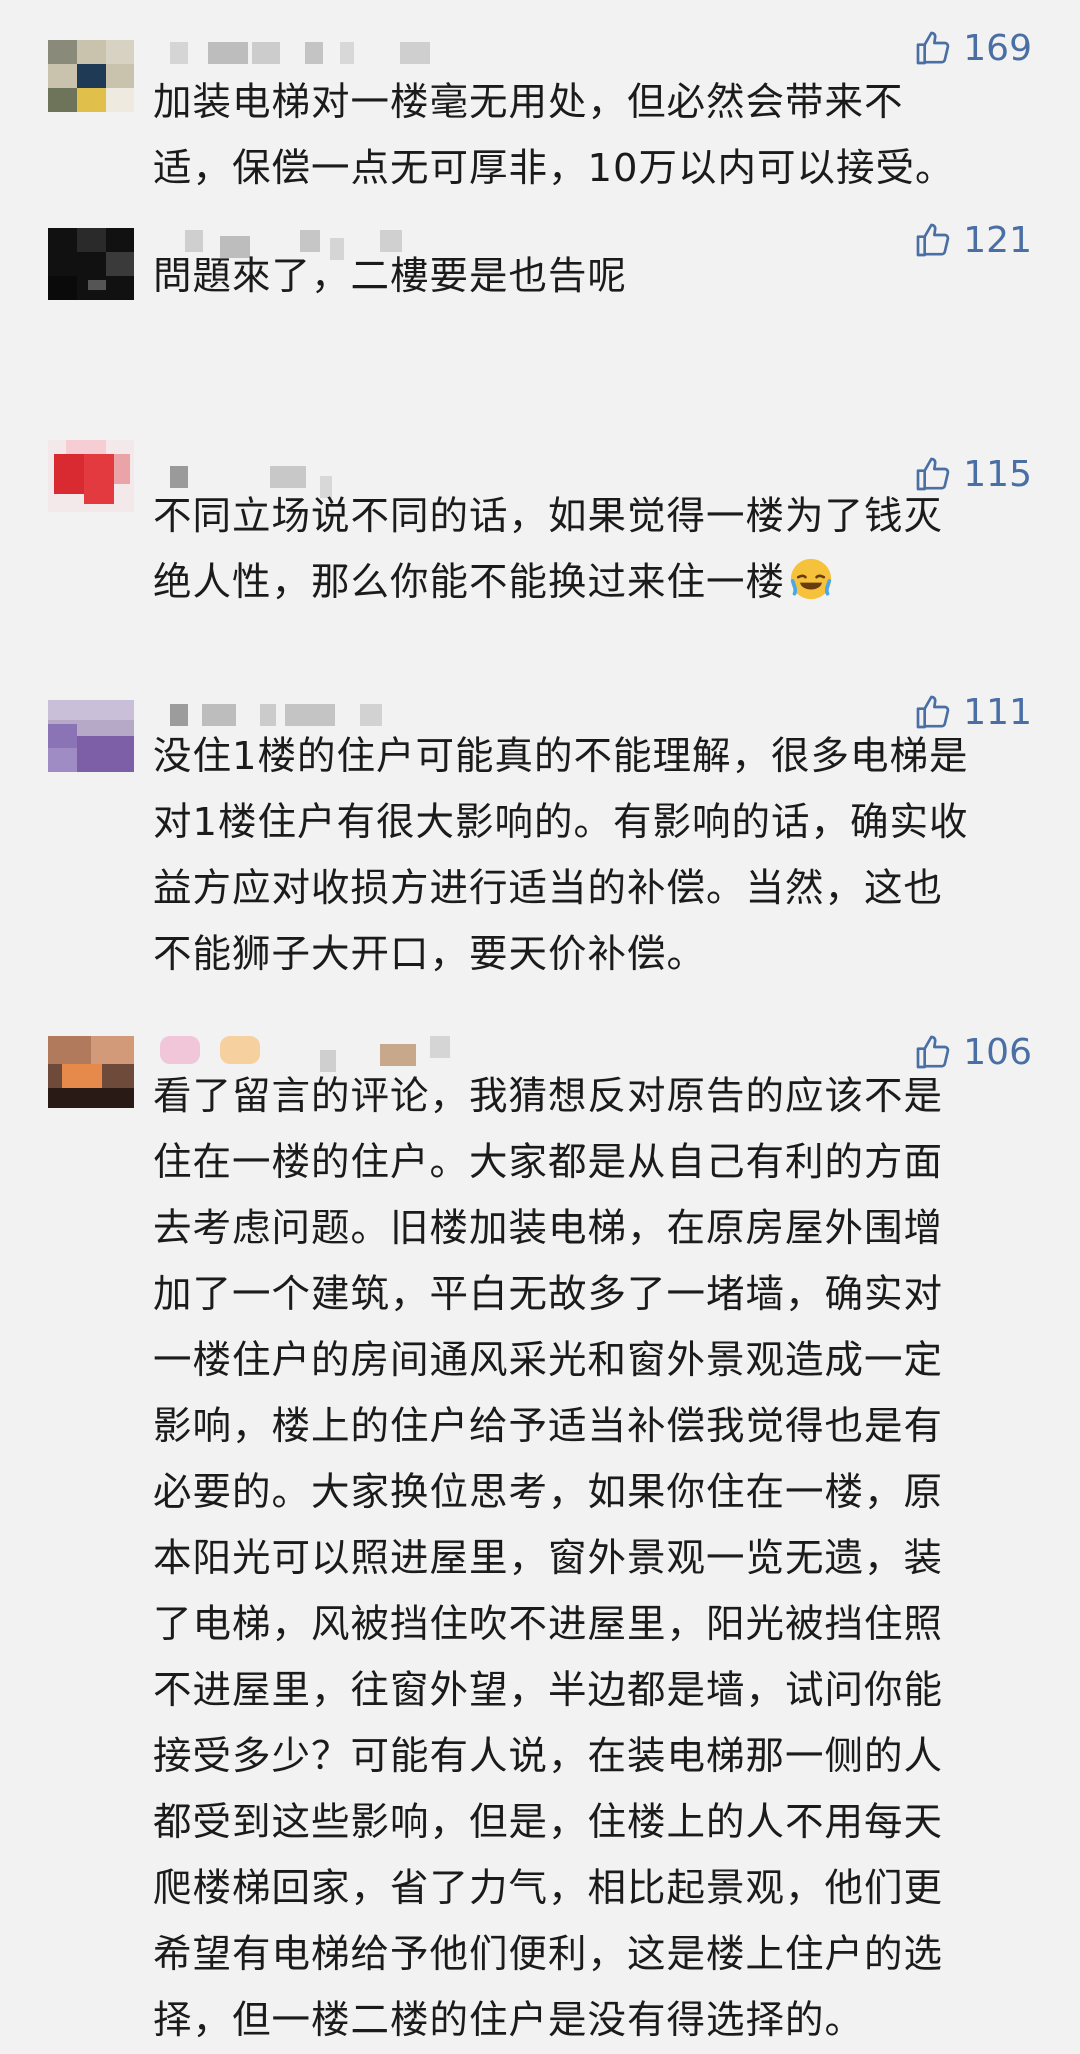  What do you see at coordinates (593, 550) in the screenshot?
I see `comment-text: 不同立场说不同的话，如果觉得一楼为了钱灭 绝人性，那么你能不能换过来住一楼` at bounding box center [593, 550].